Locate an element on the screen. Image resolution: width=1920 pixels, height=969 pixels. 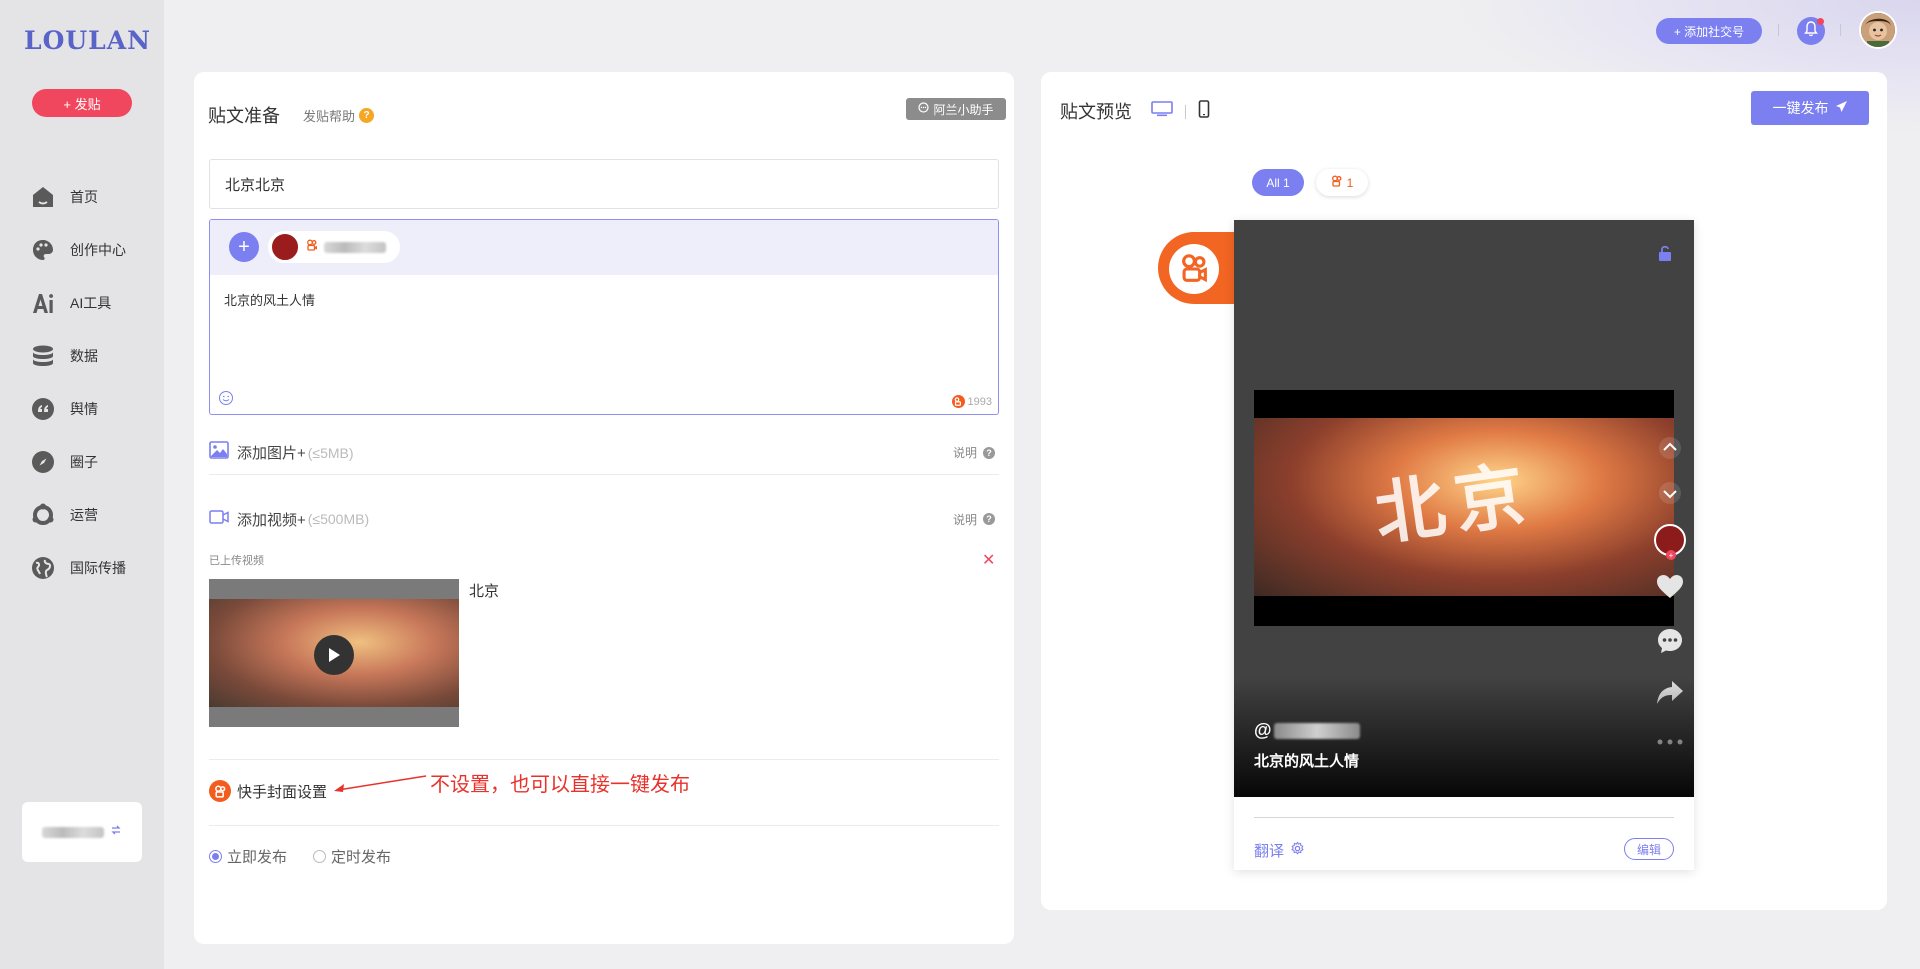
selected-account-chip is located at coordinates (334, 247).